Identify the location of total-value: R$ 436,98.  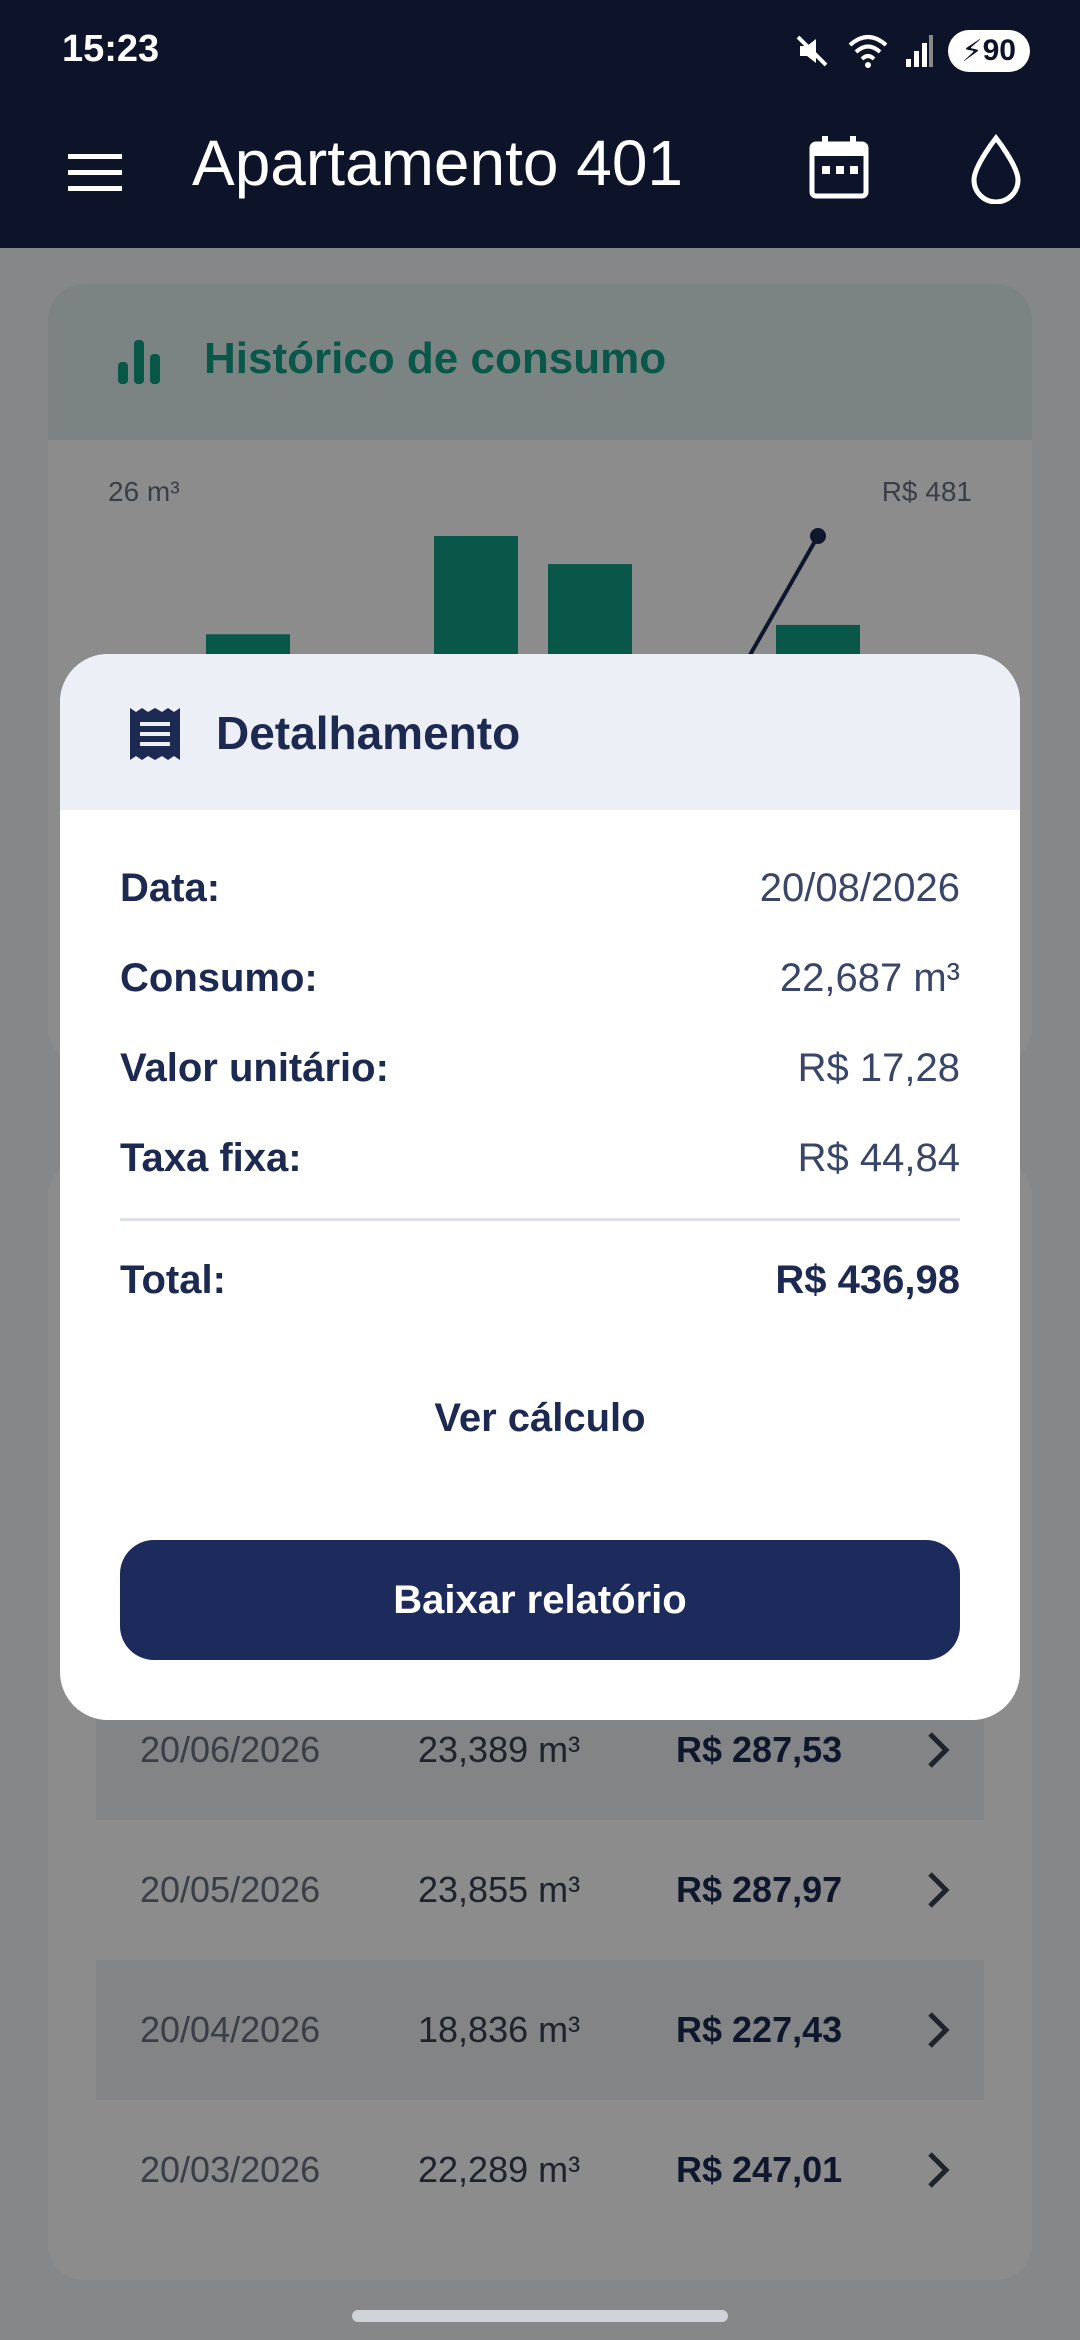
(867, 1280).